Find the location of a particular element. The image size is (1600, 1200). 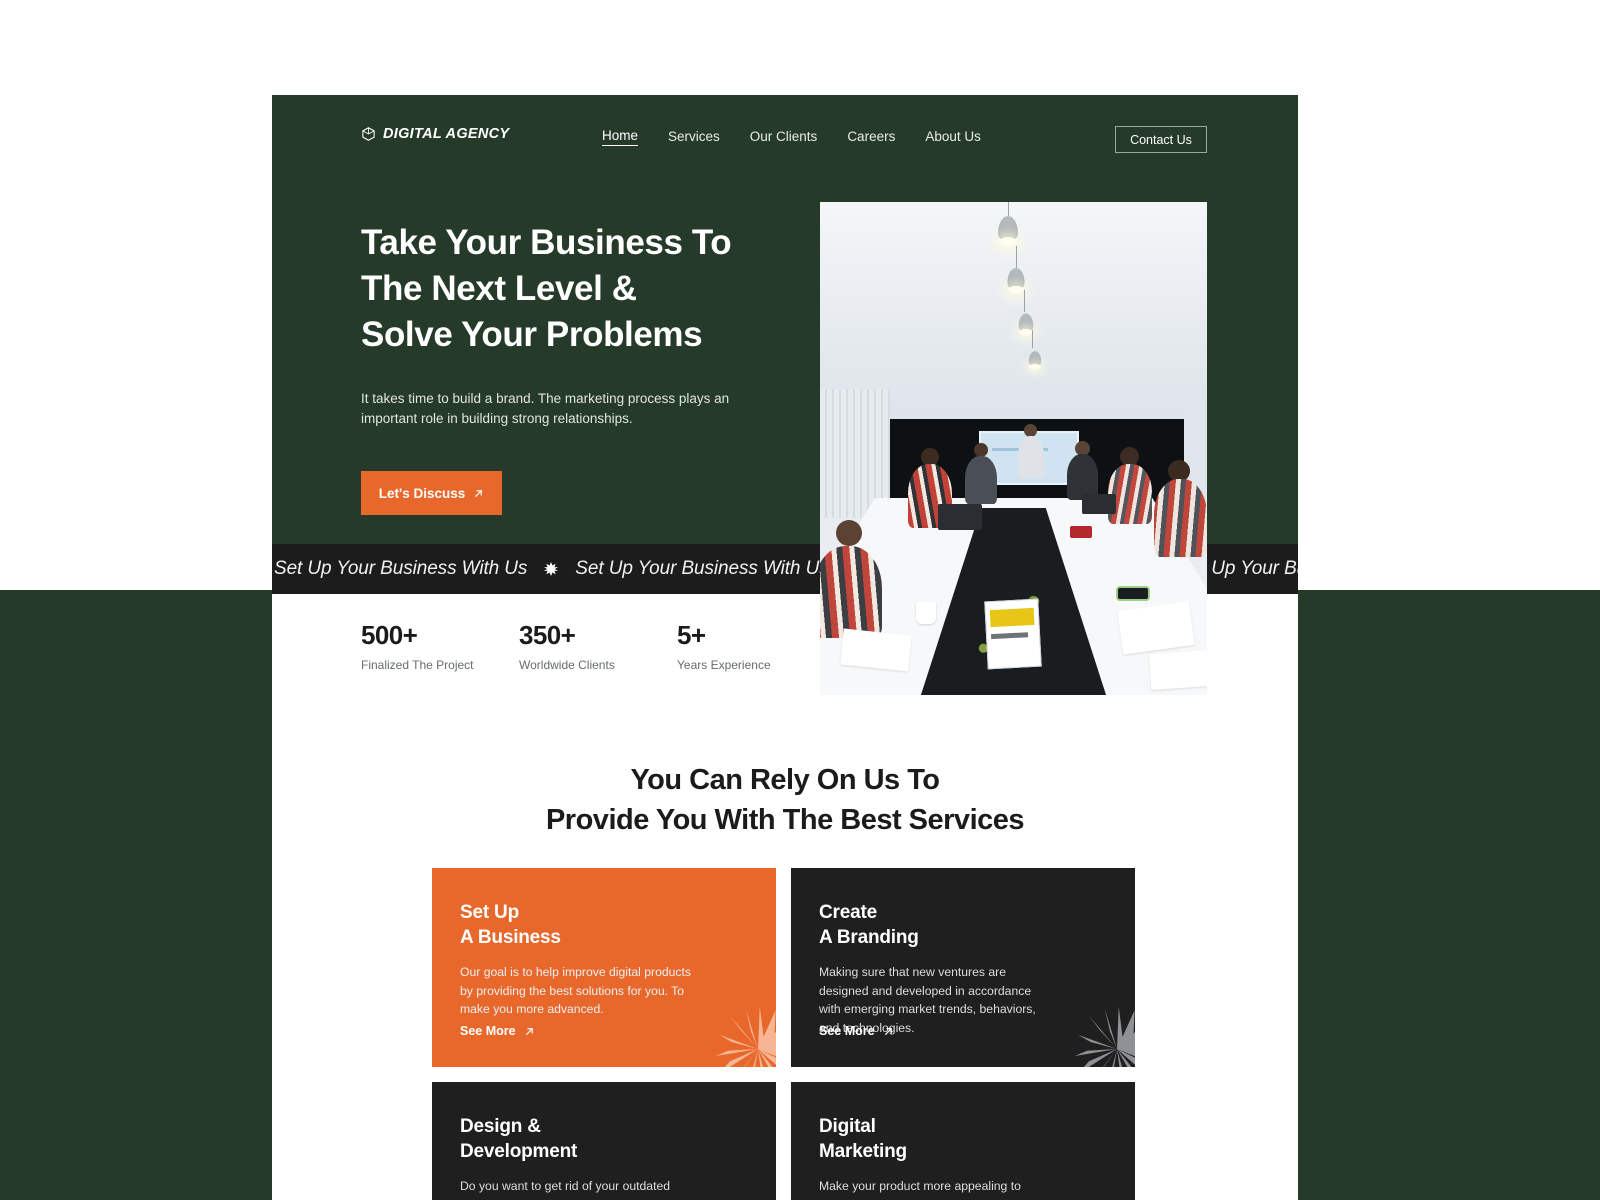

lets-discuss-button: Let's Discuss is located at coordinates (431, 493).